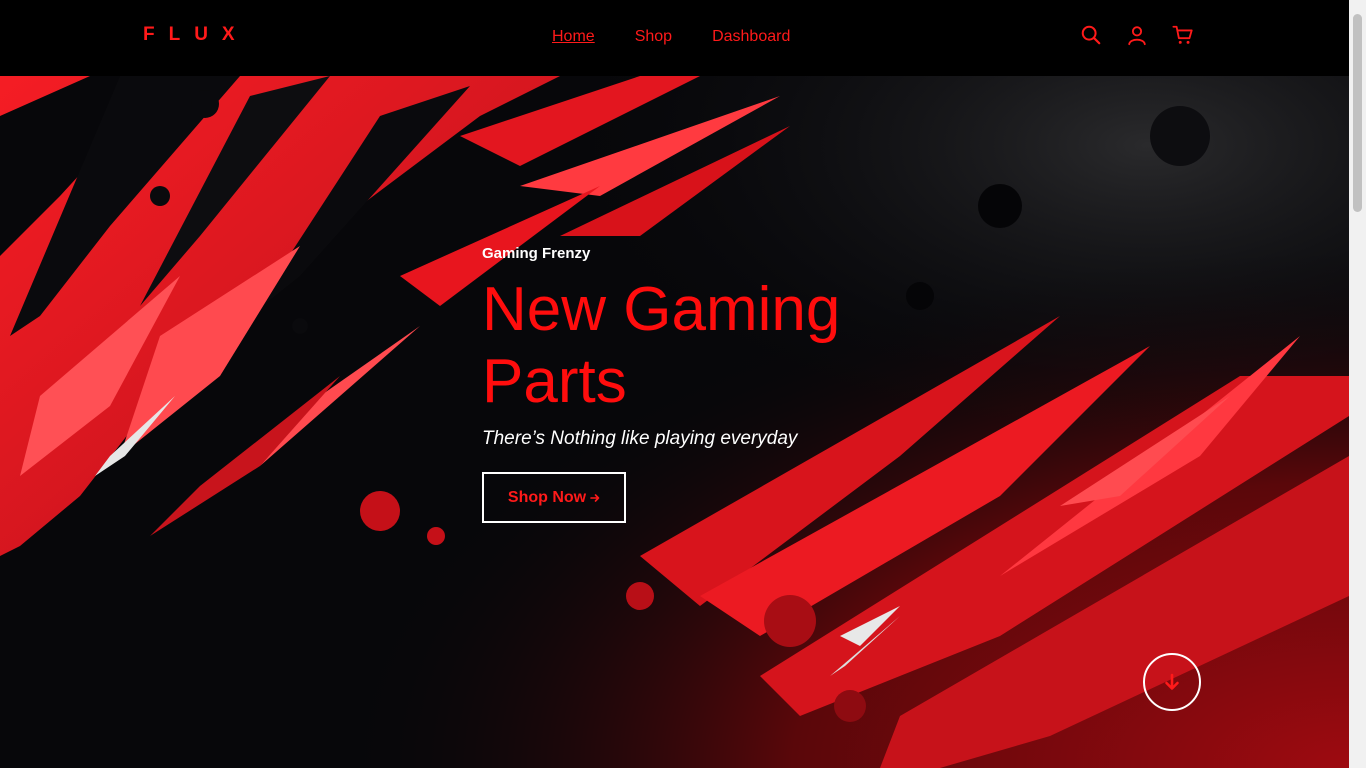 This screenshot has width=1366, height=768. I want to click on arrow-right-icon, so click(595, 497).